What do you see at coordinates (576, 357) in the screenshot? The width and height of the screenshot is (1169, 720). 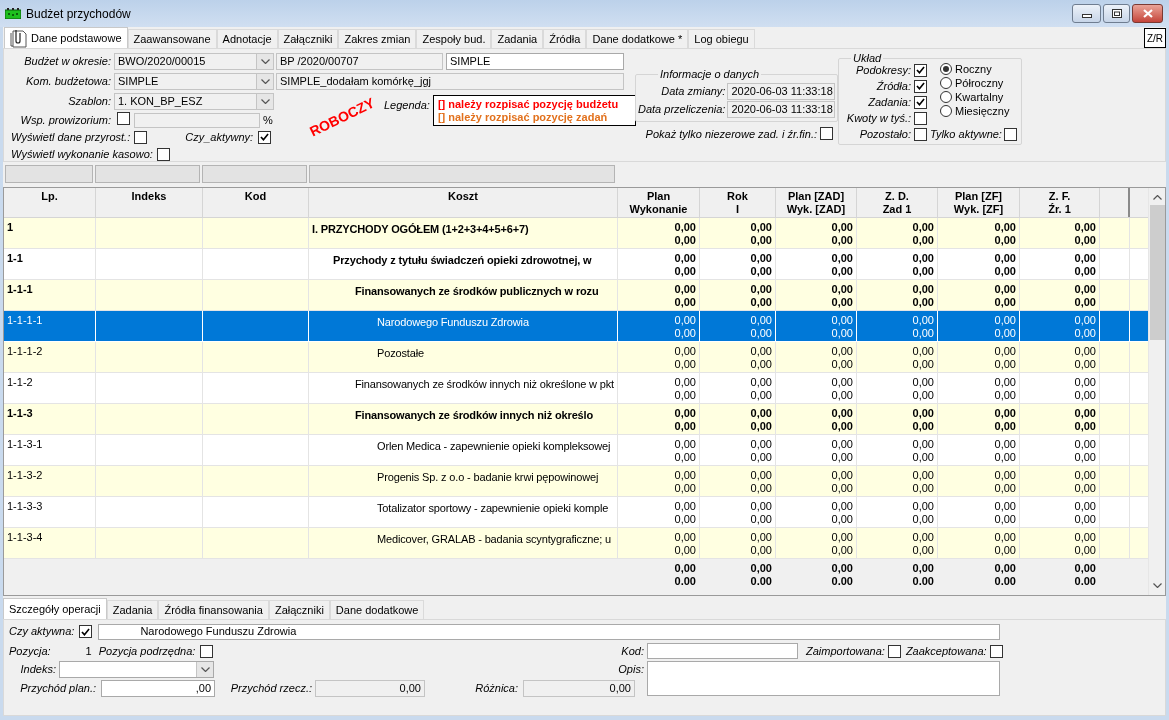 I see `table-row: 1-1-1-2 Pozostałe 0,00 0,00 0,00 0,00 0,00 0,00 0,00 0,00 0,00 0,00 0,00 0,00` at bounding box center [576, 357].